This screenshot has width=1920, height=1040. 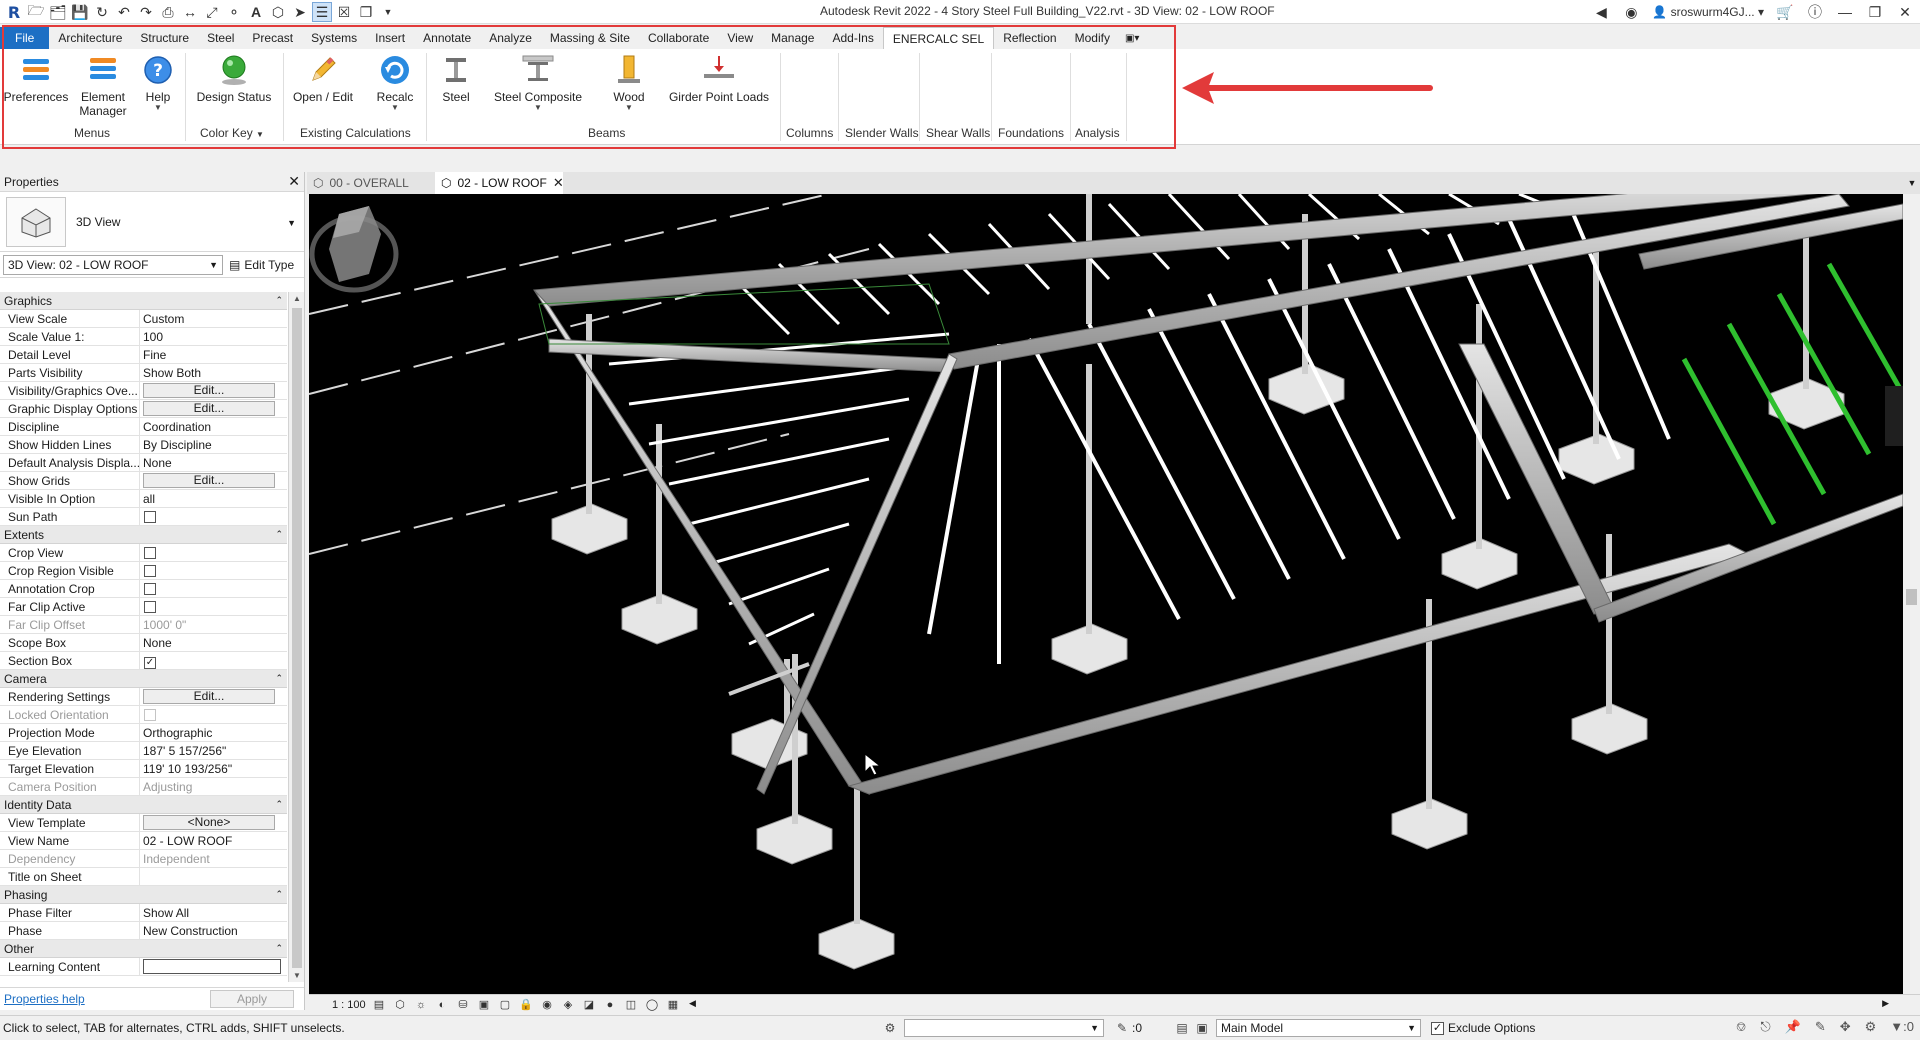 What do you see at coordinates (852, 38) in the screenshot?
I see `tab-add-ins: Add-Ins` at bounding box center [852, 38].